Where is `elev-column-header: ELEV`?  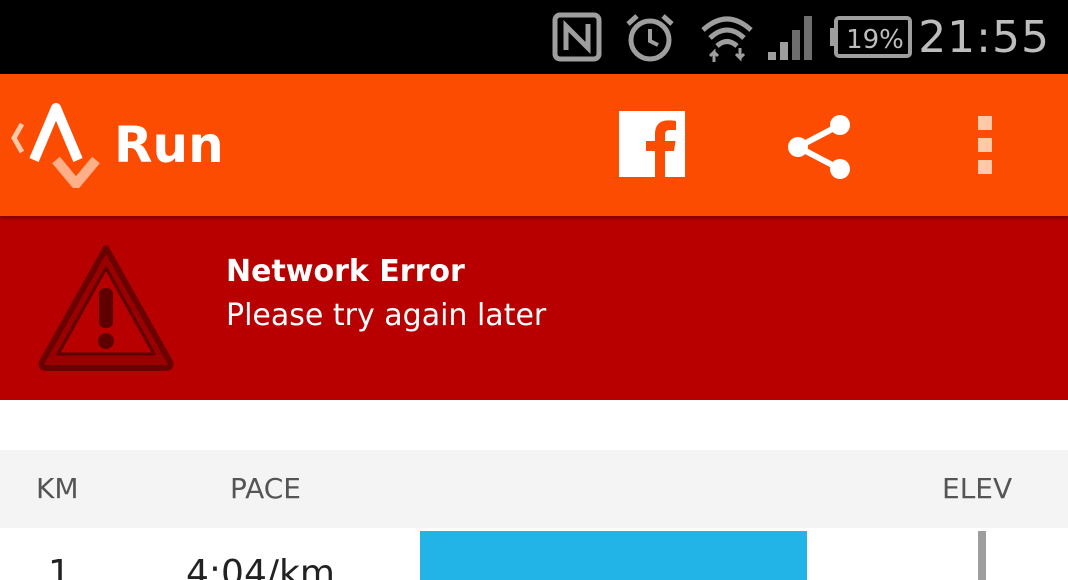 elev-column-header: ELEV is located at coordinates (977, 488).